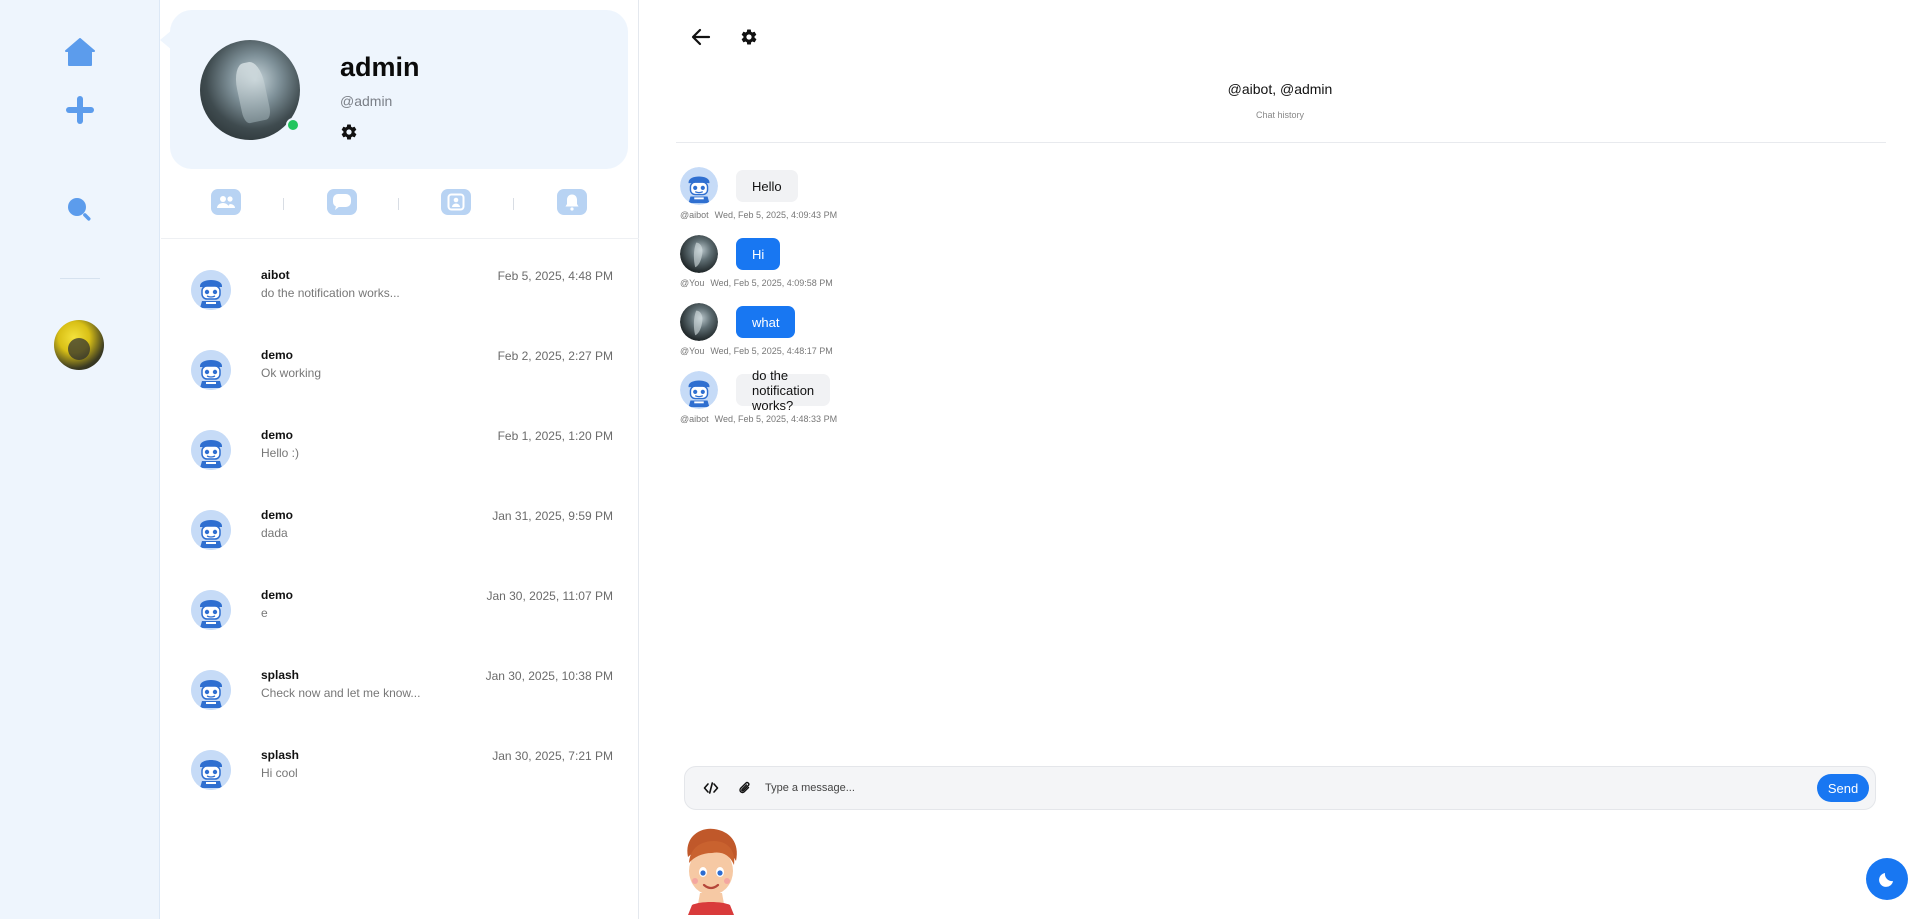 The width and height of the screenshot is (1920, 919). I want to click on profile-card: admin @admin, so click(394, 89).